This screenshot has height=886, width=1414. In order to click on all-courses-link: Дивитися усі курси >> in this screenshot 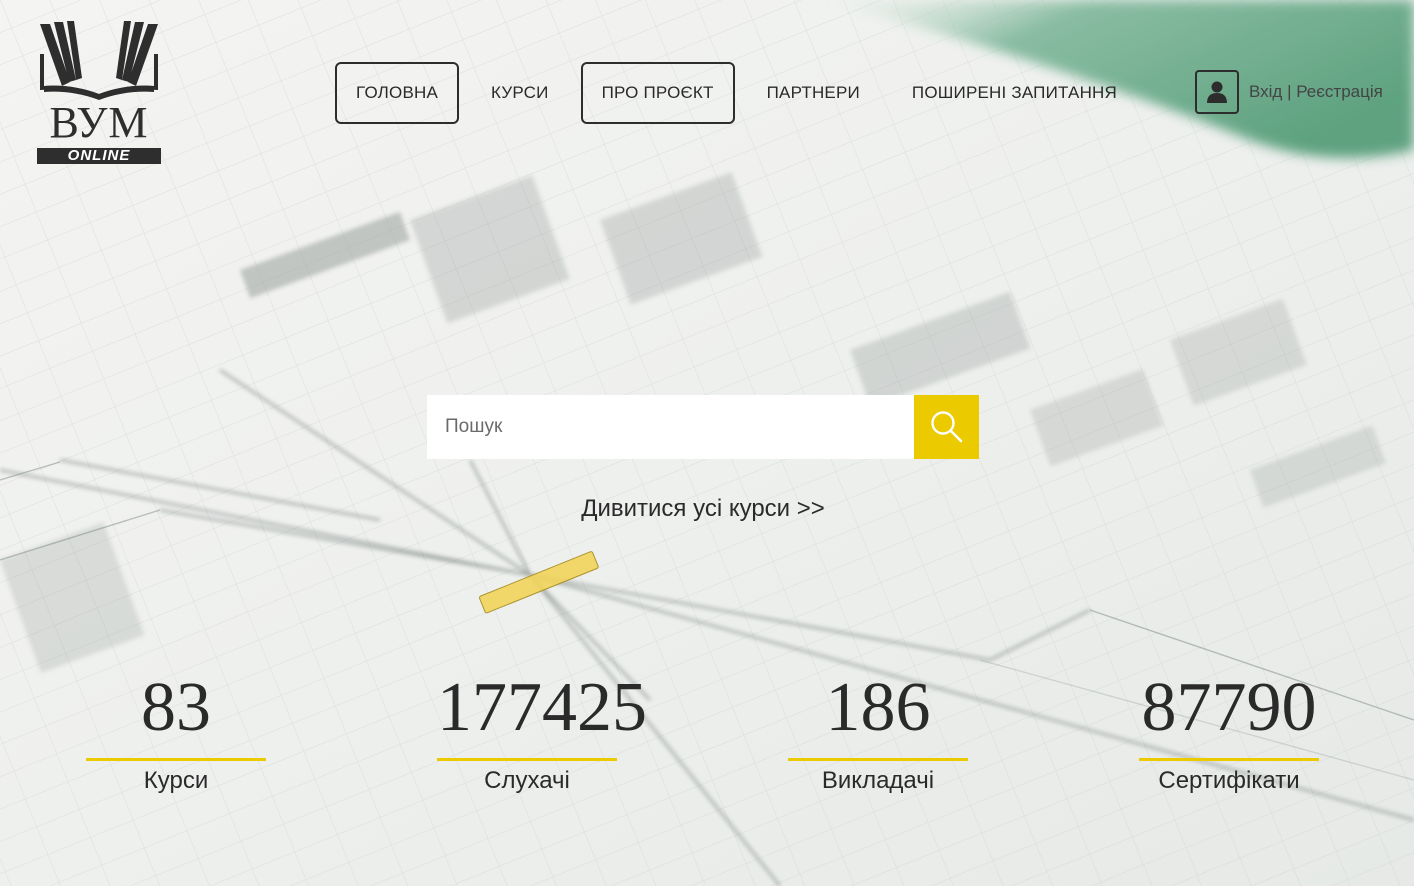, I will do `click(703, 509)`.